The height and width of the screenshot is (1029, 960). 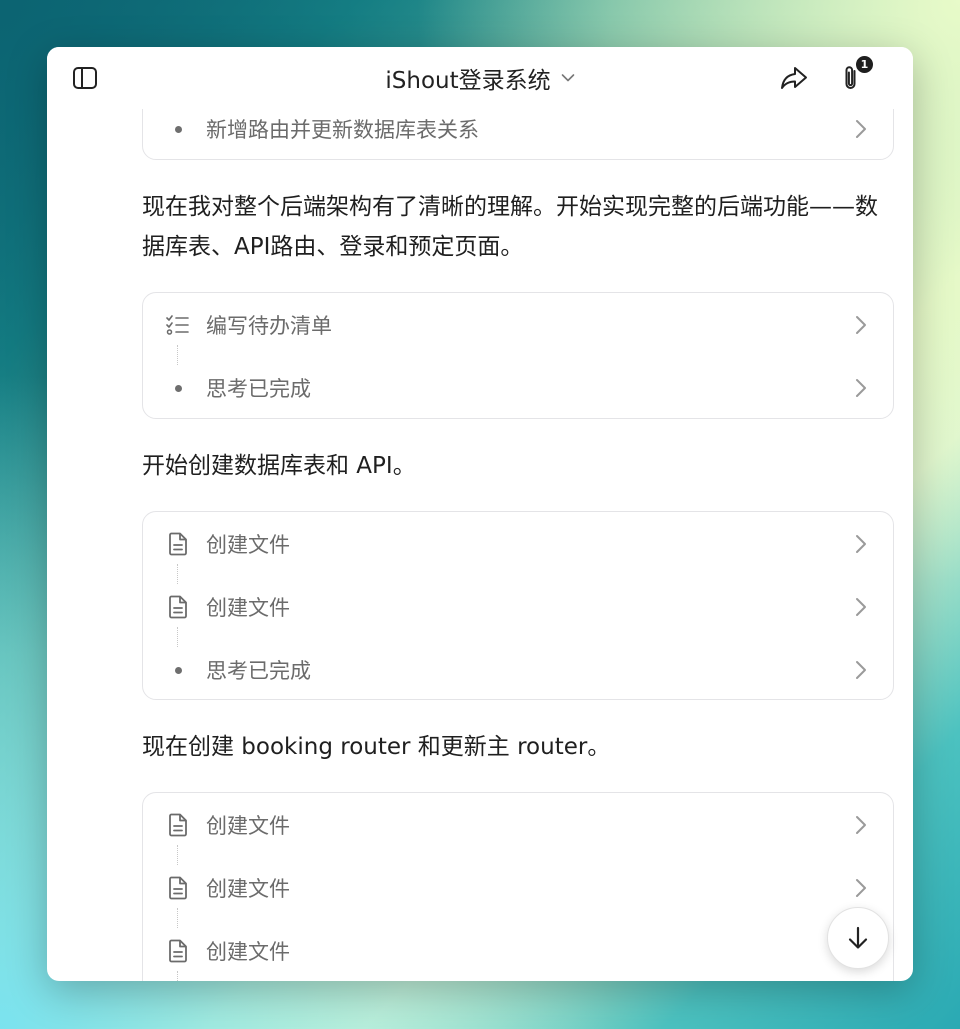 I want to click on attachments-button: 1, so click(x=854, y=75).